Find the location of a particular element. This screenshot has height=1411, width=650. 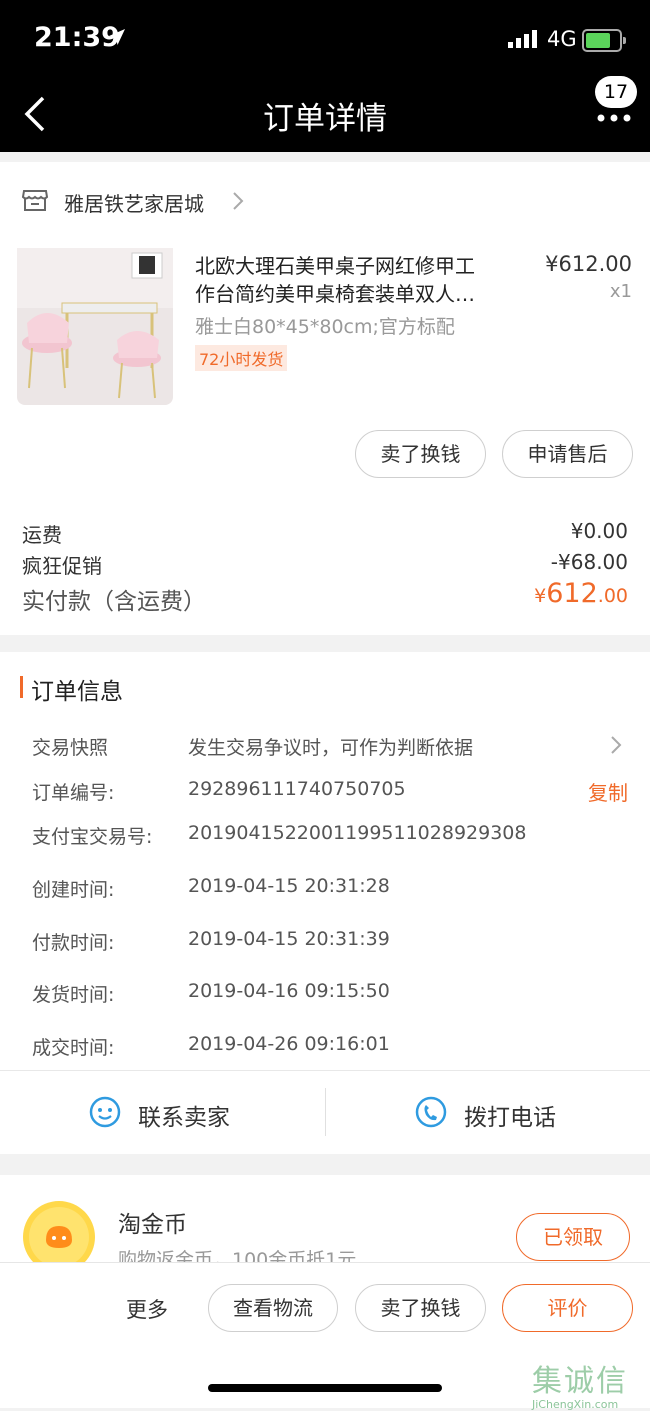

more-dots-icon is located at coordinates (614, 118).